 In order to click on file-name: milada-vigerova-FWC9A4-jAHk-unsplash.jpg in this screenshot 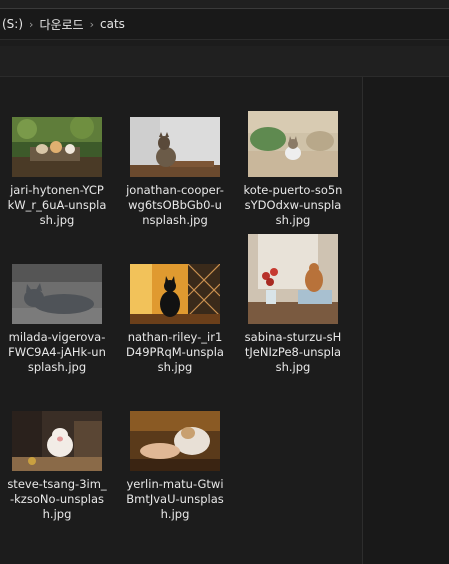, I will do `click(57, 352)`.